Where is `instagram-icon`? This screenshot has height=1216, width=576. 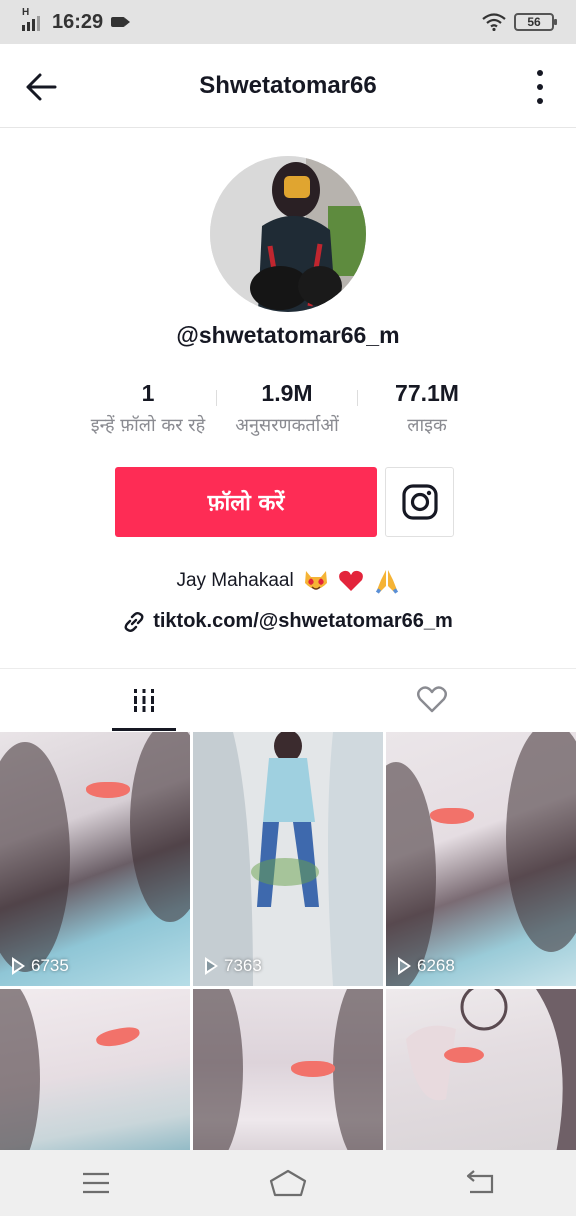
instagram-icon is located at coordinates (419, 502).